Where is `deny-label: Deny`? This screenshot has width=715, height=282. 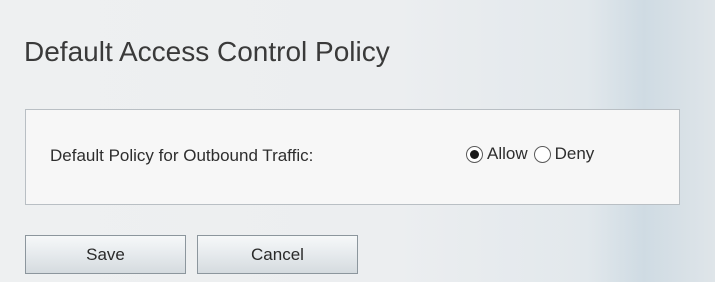 deny-label: Deny is located at coordinates (575, 154).